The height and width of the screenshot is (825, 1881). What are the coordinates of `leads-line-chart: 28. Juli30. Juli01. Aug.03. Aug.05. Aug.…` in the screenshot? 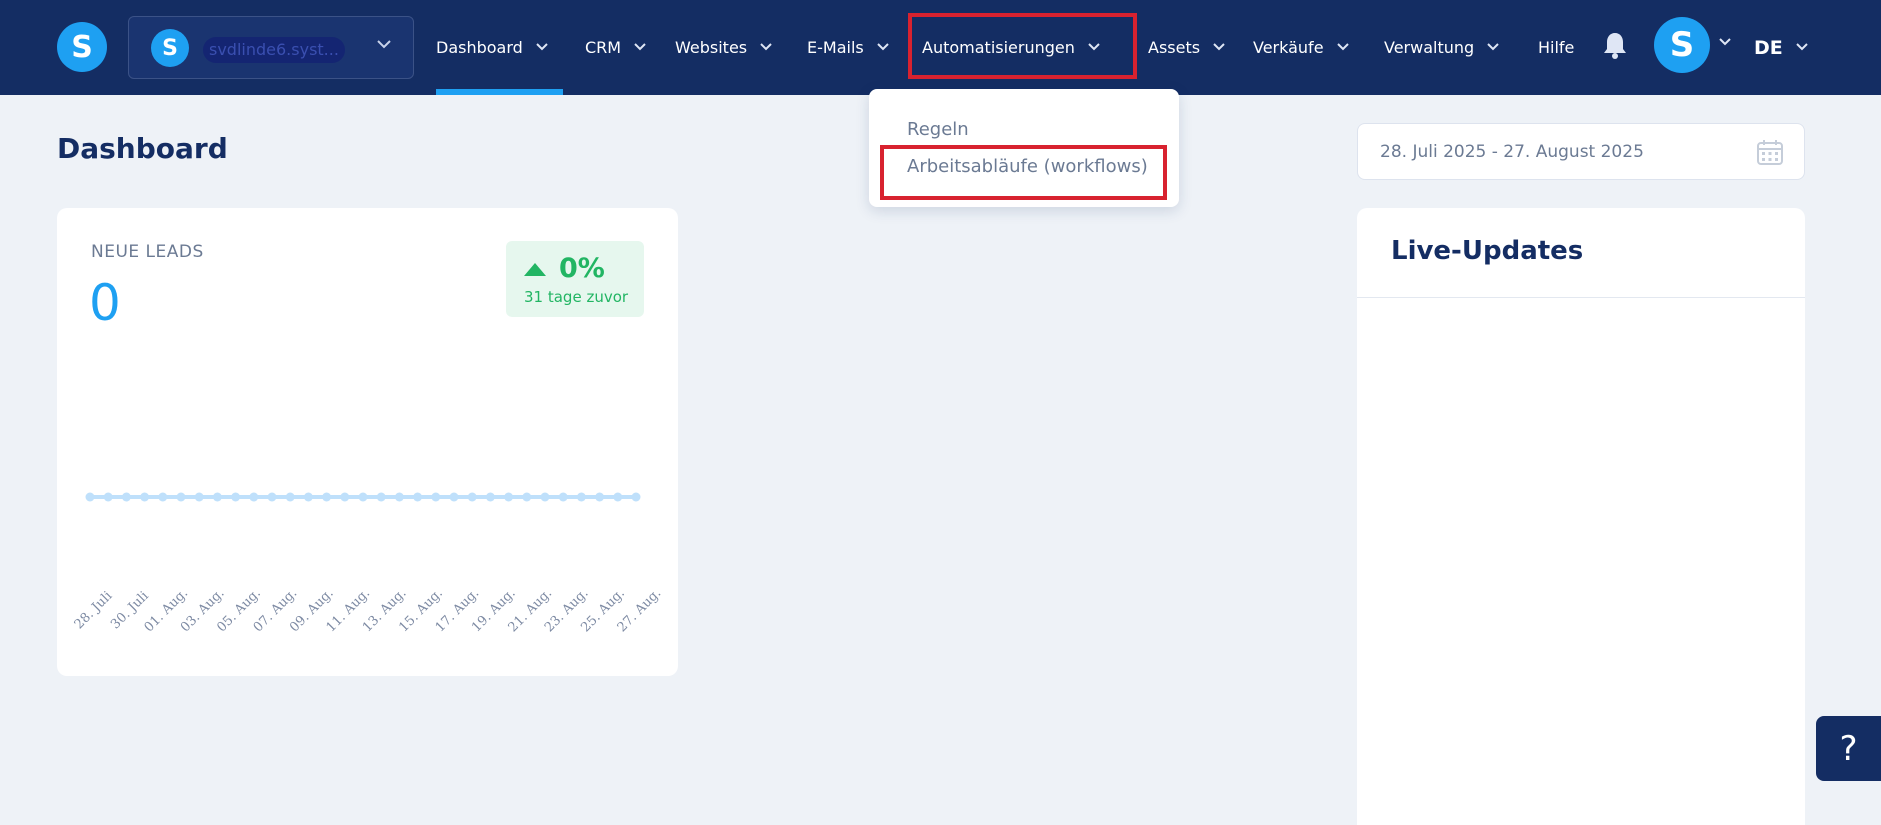 It's located at (368, 563).